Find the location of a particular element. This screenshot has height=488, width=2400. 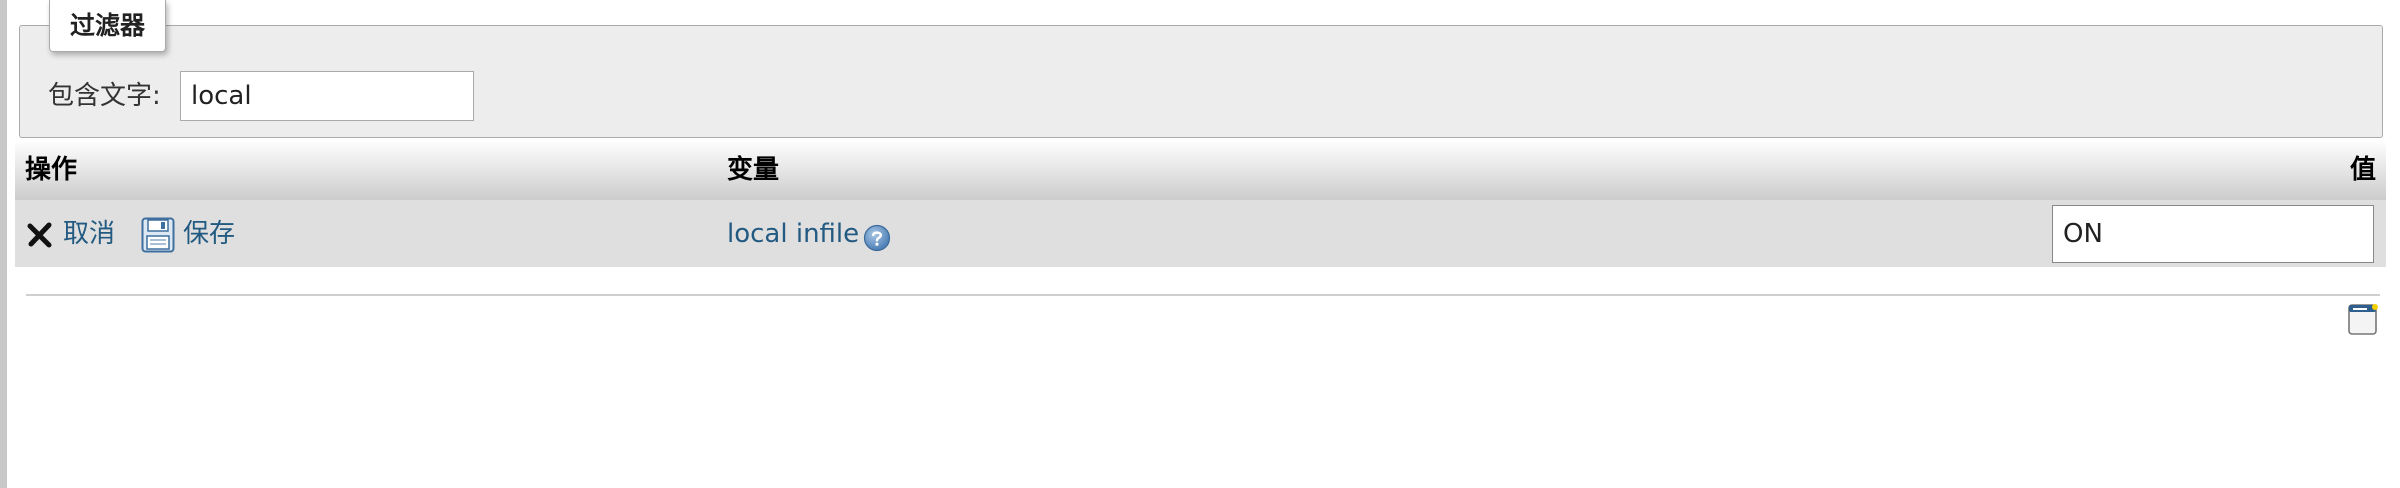

header-action: 操作 is located at coordinates (51, 170).